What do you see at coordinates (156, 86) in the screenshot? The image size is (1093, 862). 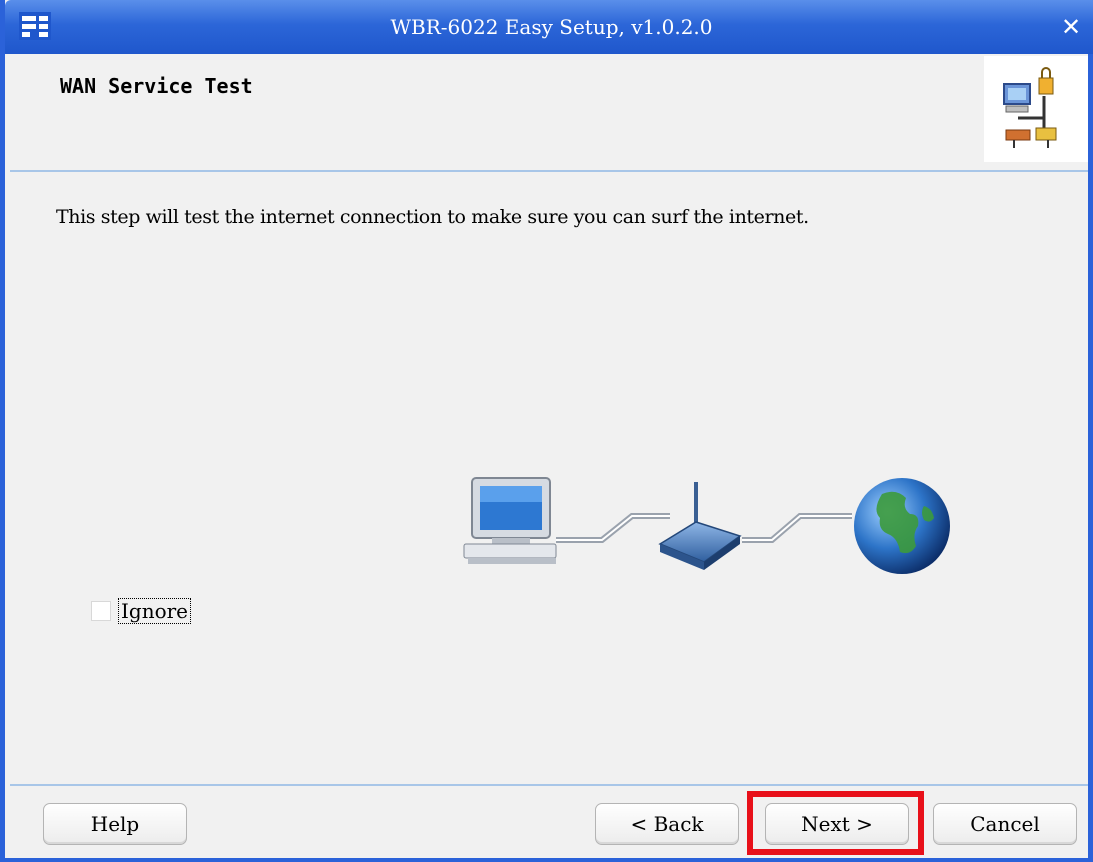 I see `page-title: WAN Service Test` at bounding box center [156, 86].